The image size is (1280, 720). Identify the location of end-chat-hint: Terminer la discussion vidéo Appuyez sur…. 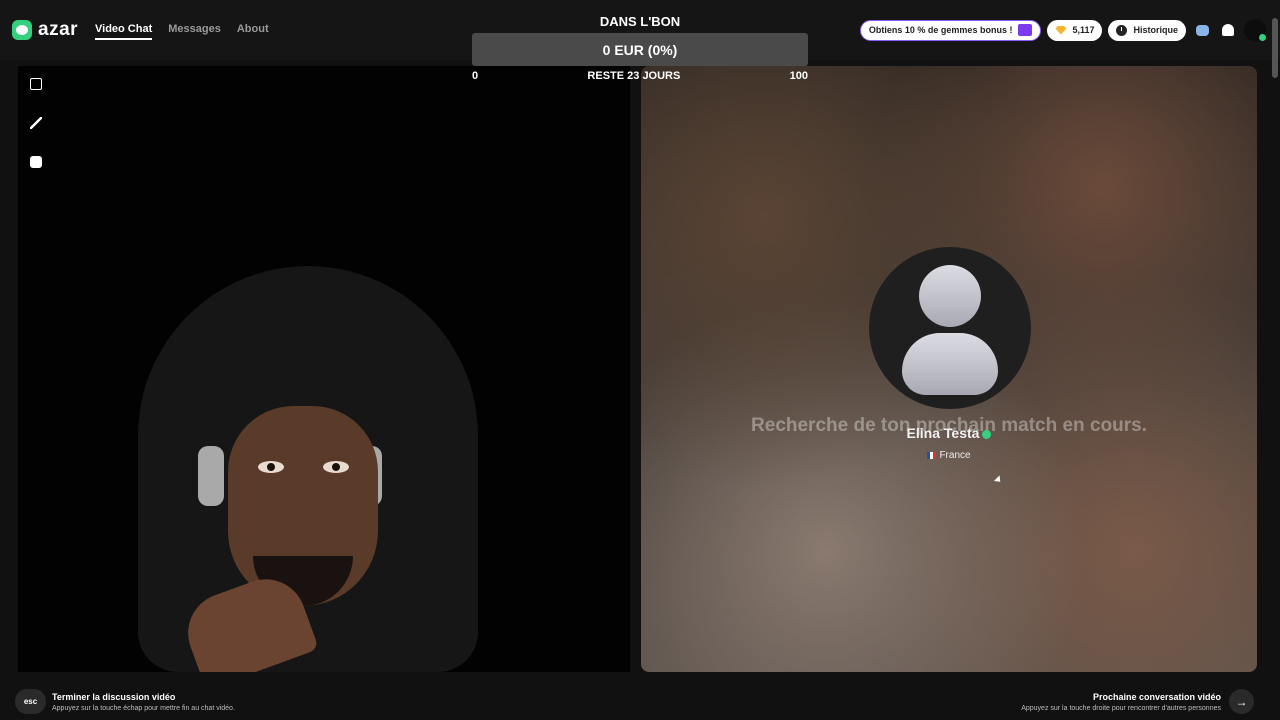
(143, 702).